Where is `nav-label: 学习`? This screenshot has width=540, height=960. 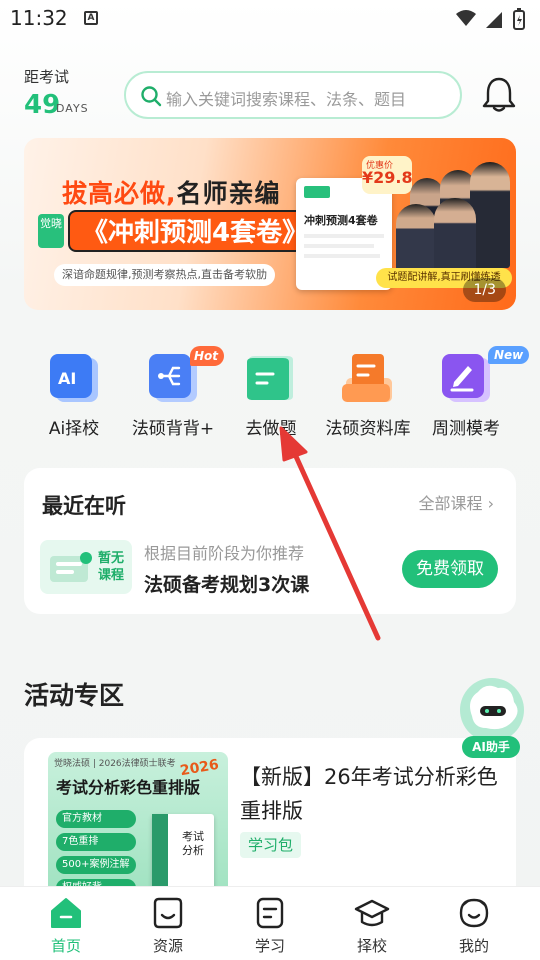
nav-label: 学习 is located at coordinates (269, 946).